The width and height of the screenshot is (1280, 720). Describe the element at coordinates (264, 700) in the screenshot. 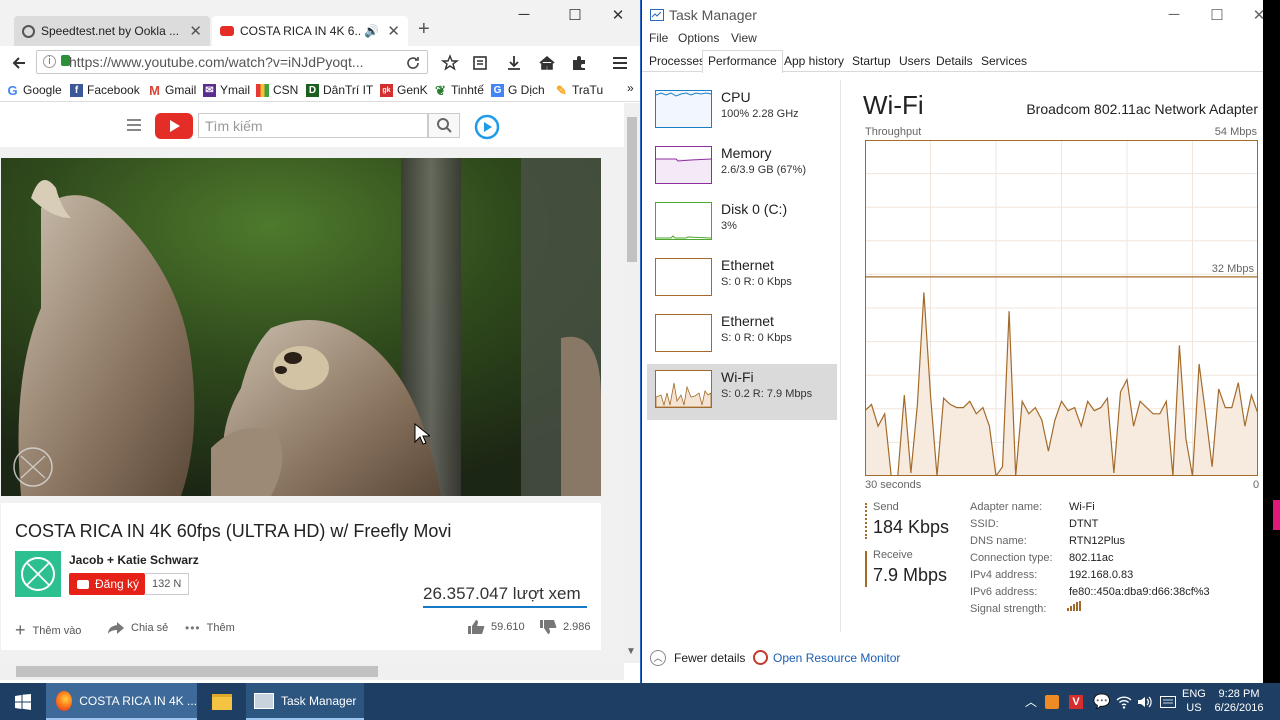

I see `task-manager-icon` at that location.